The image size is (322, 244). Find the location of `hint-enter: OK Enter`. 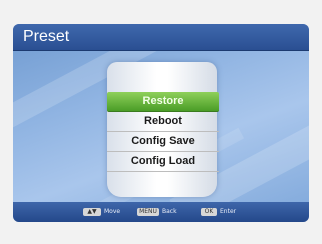

hint-enter: OK Enter is located at coordinates (218, 212).